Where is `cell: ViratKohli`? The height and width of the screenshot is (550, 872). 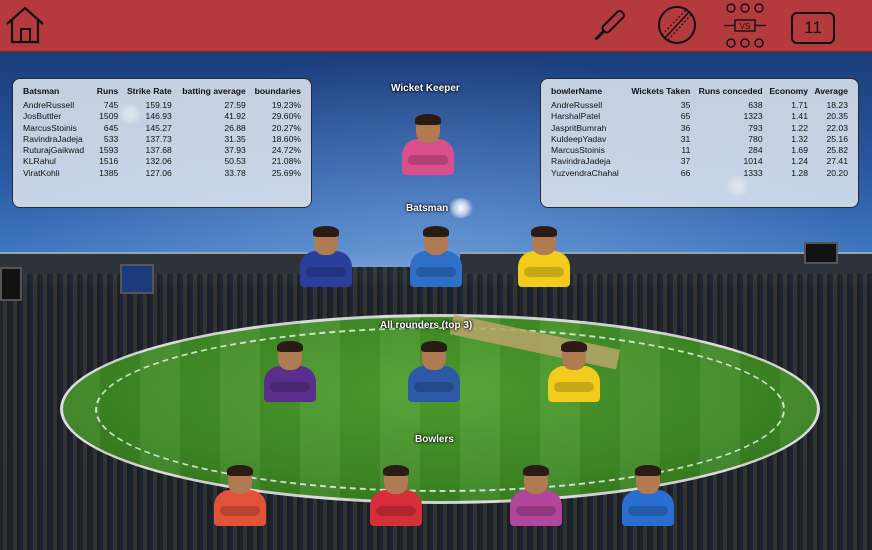
cell: ViratKohli is located at coordinates (41, 172).